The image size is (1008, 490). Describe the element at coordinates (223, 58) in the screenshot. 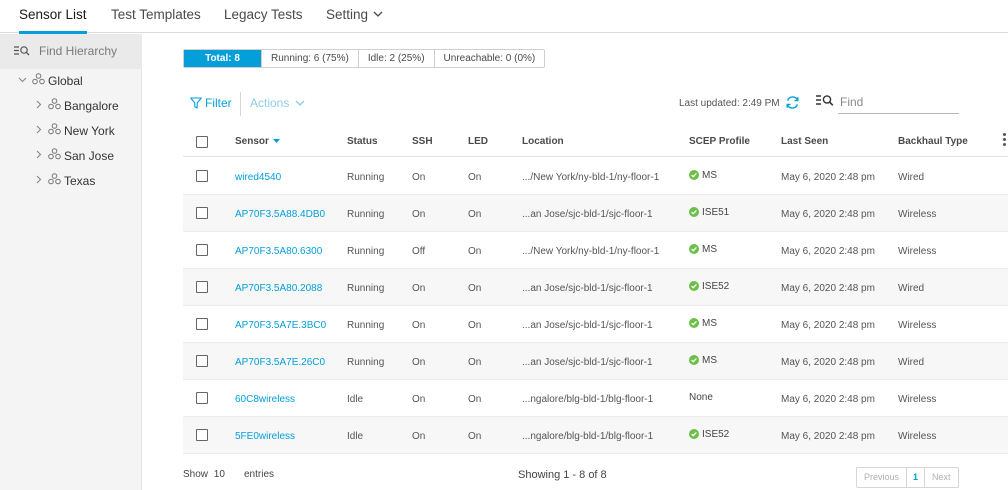

I see `status-total: Total: 8` at that location.